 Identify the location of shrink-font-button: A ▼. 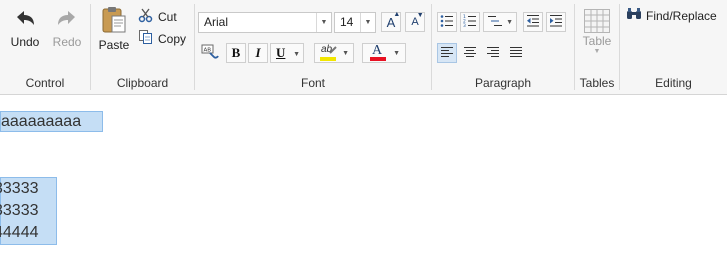
(415, 22).